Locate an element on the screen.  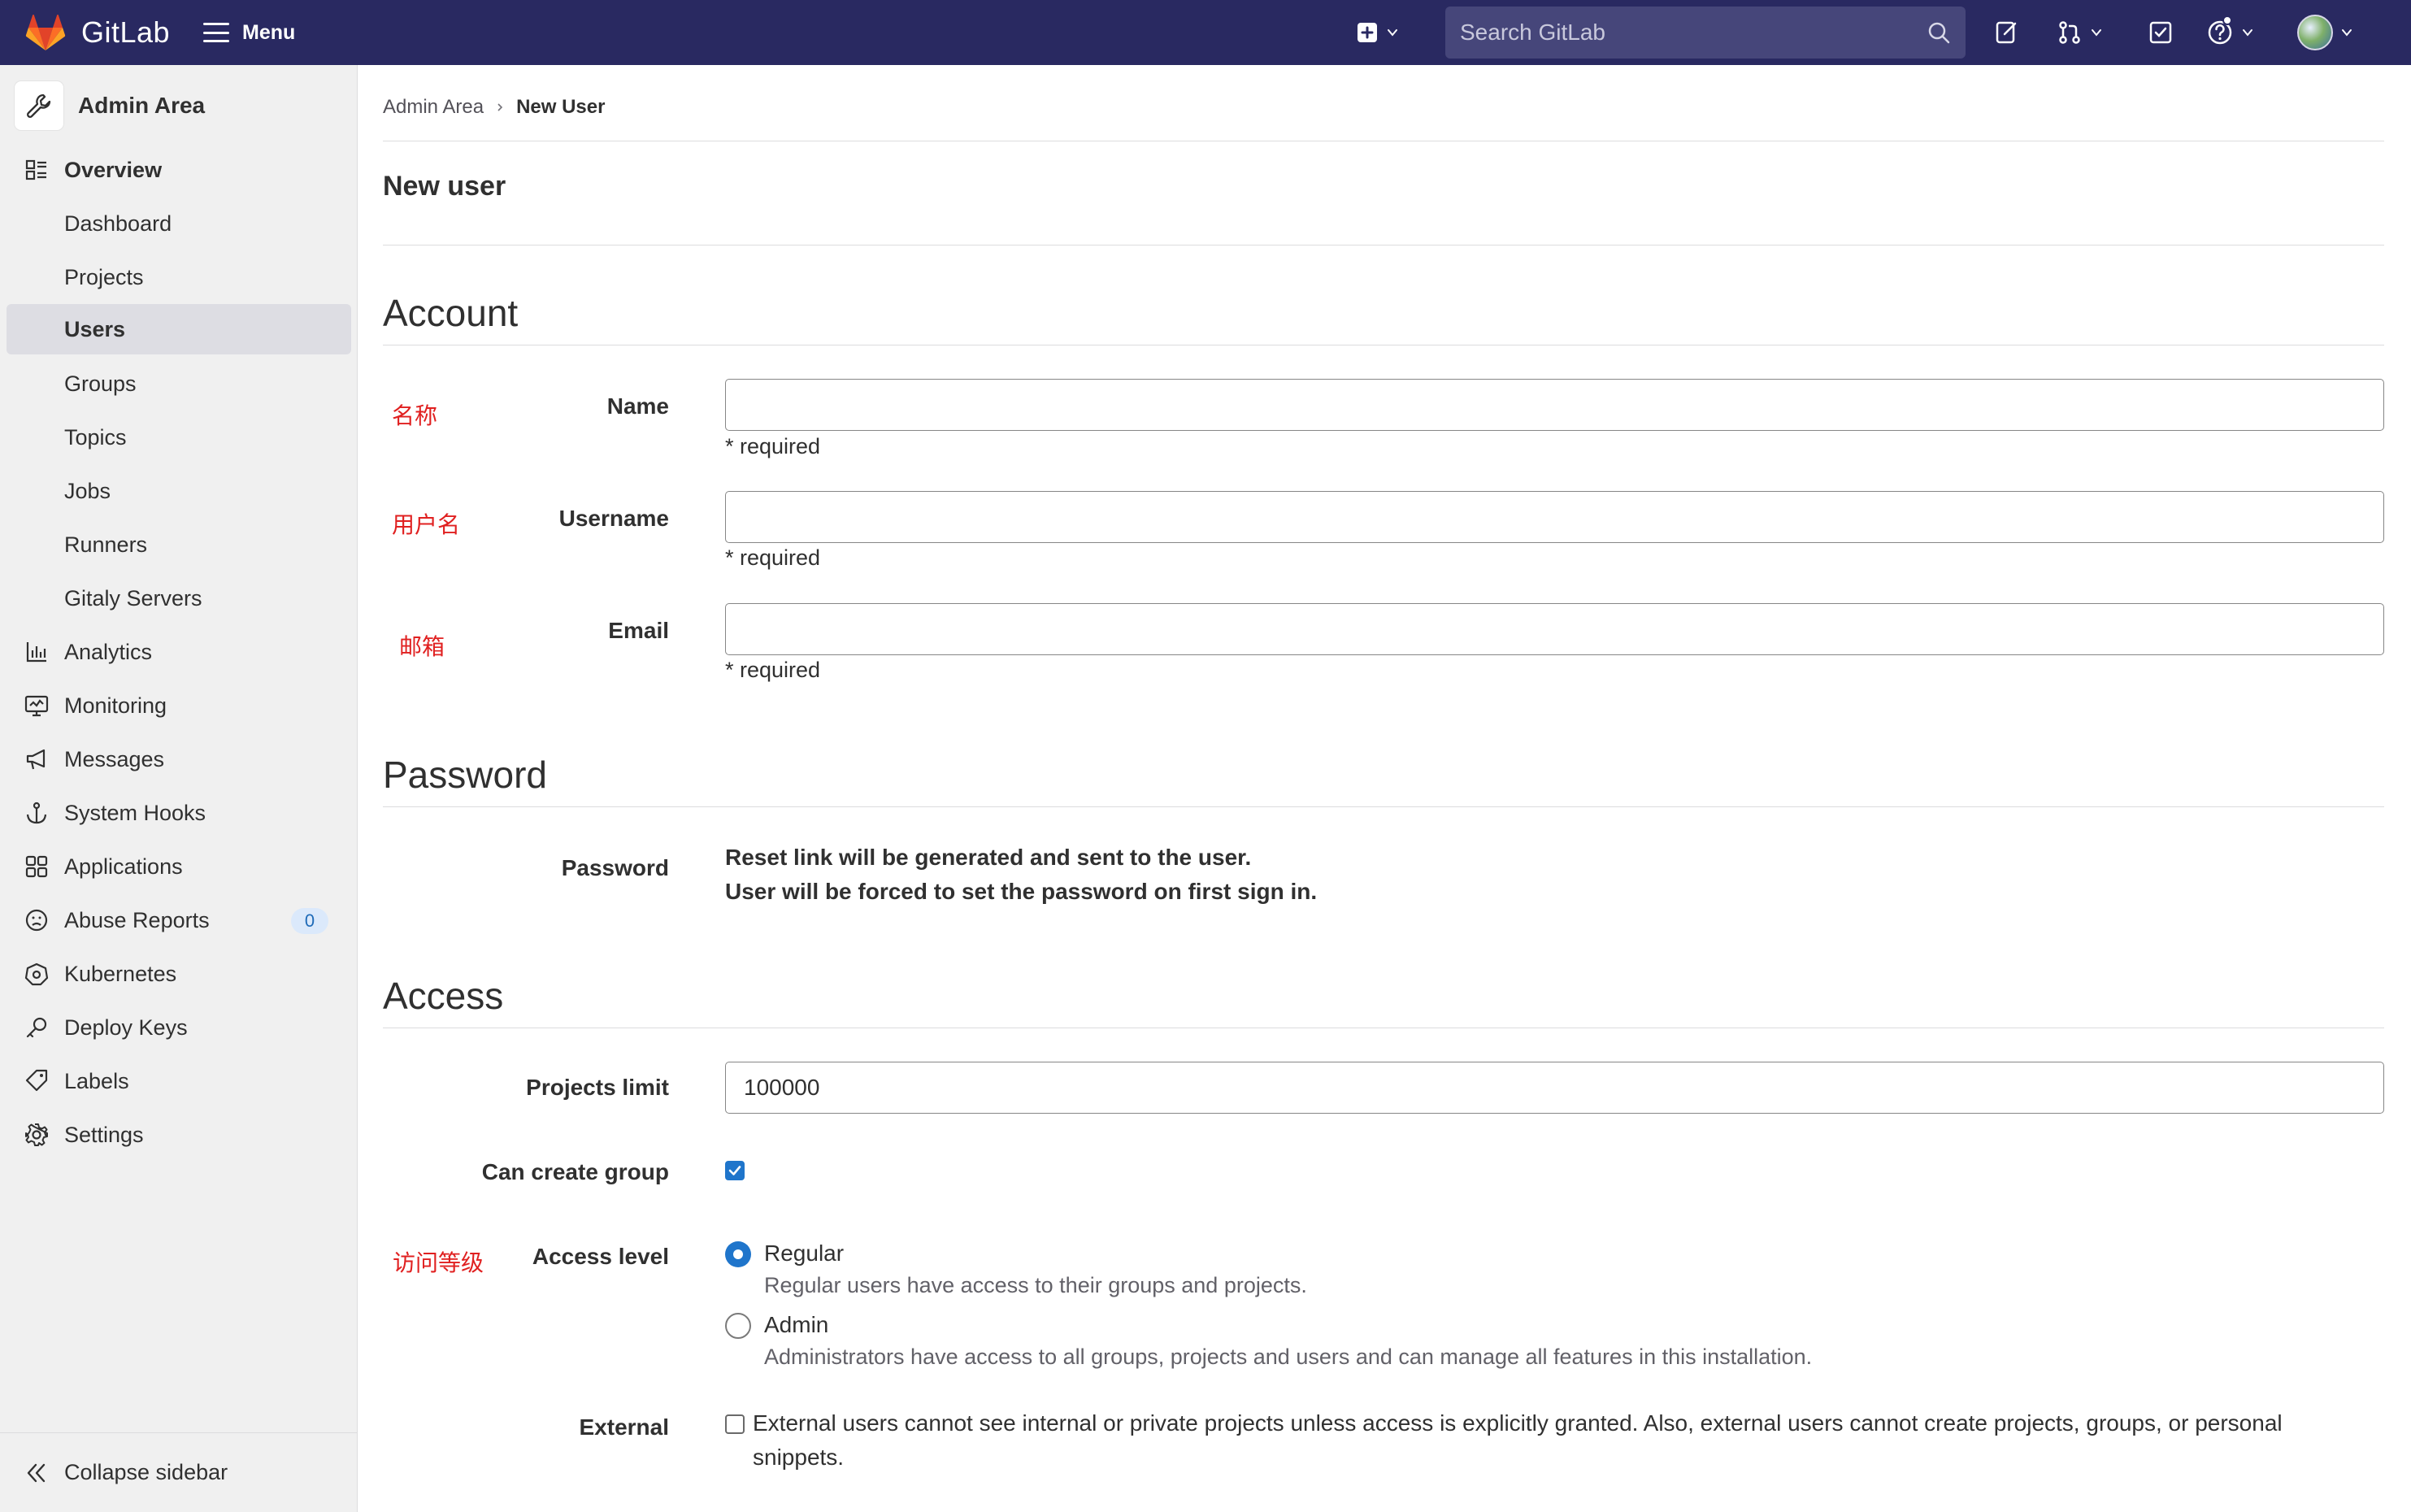
collapse-sidebar-button: Collapse sidebar is located at coordinates (179, 1472).